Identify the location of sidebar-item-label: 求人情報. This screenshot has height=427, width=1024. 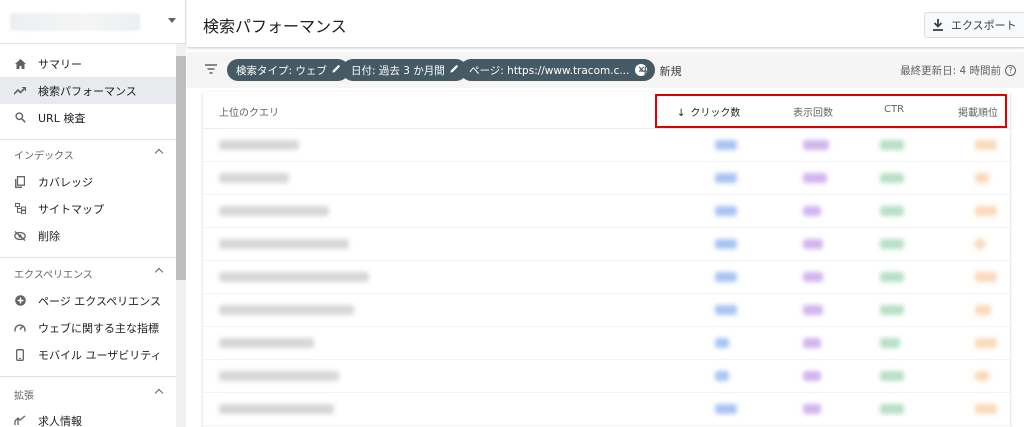
(60, 420).